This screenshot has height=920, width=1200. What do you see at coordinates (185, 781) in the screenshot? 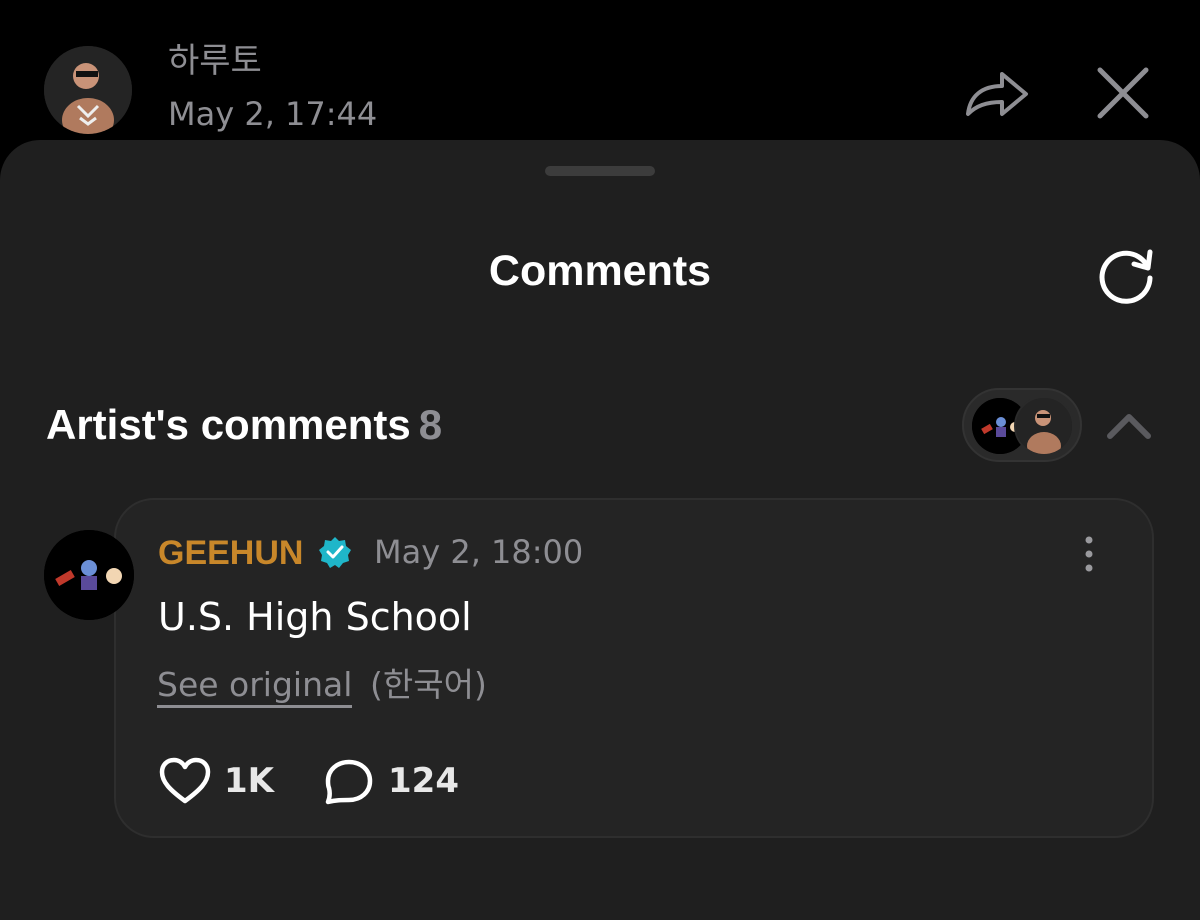
I see `heart-icon` at bounding box center [185, 781].